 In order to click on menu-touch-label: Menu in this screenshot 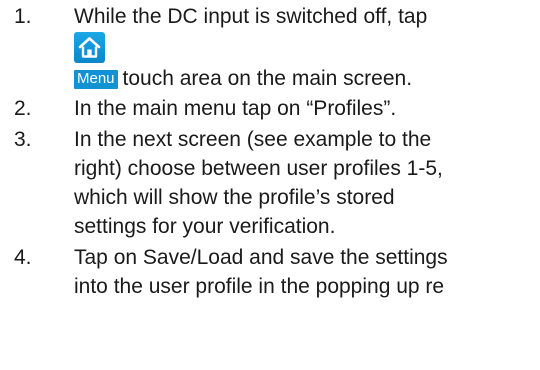, I will do `click(96, 79)`.